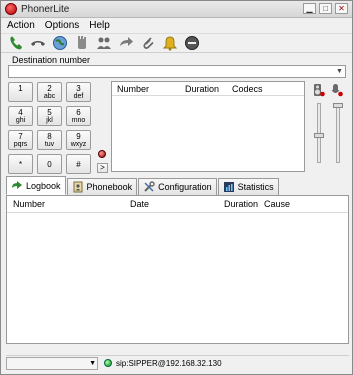 This screenshot has height=375, width=353. I want to click on globe-button, so click(60, 43).